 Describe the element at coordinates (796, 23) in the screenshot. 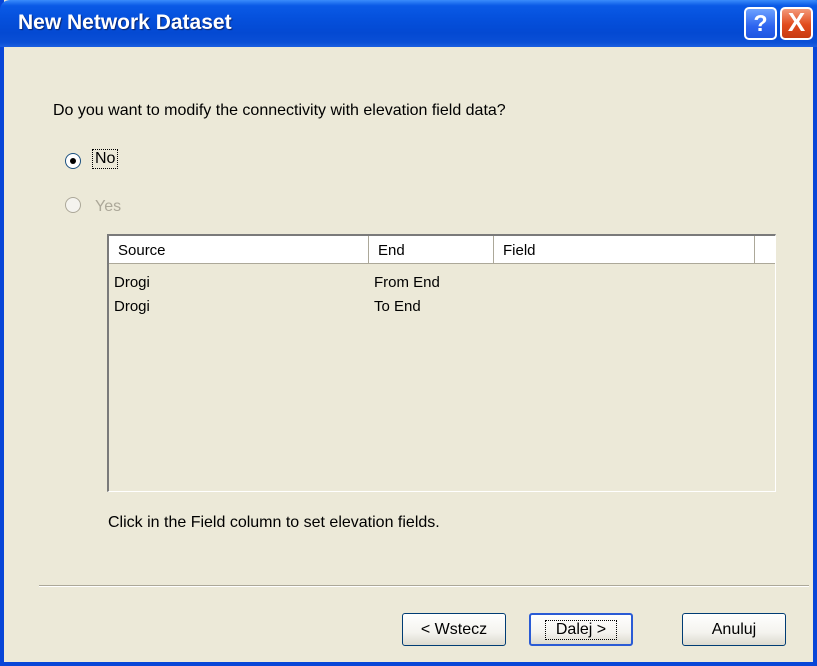

I see `close-button: X` at that location.